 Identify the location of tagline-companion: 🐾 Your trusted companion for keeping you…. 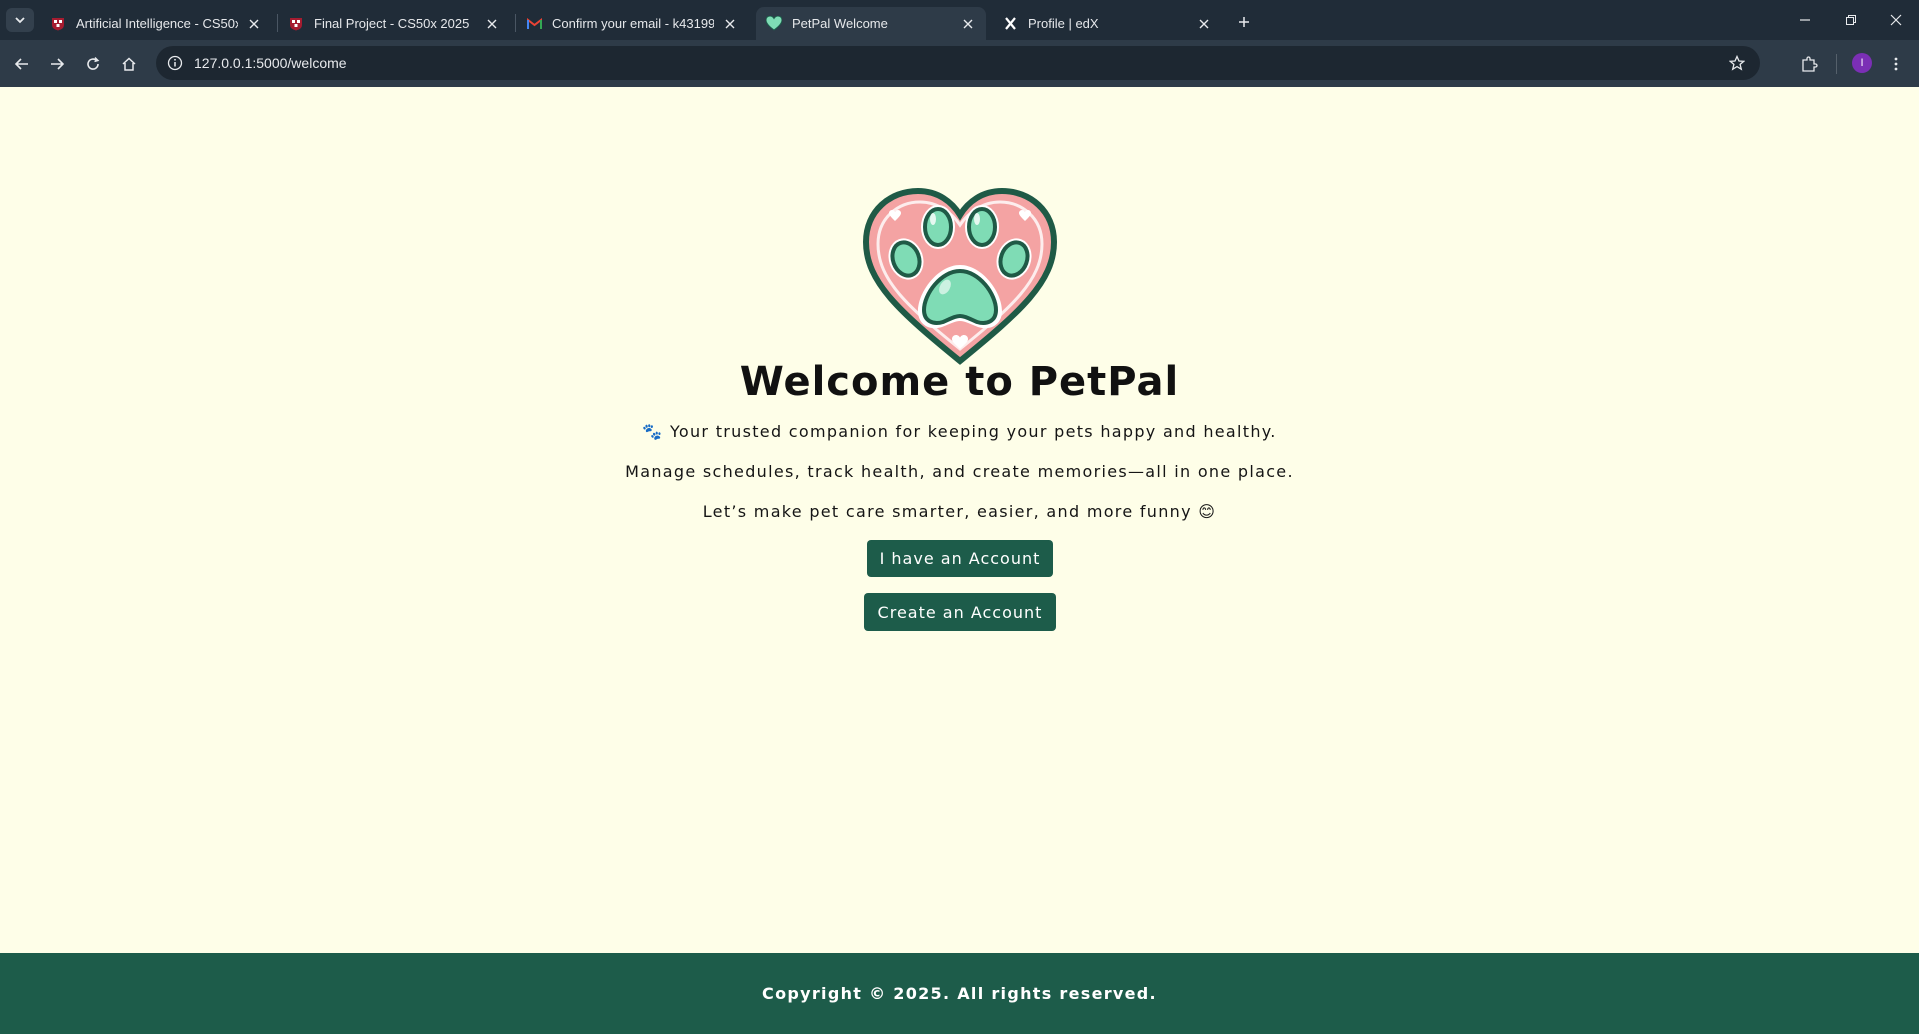
(959, 431).